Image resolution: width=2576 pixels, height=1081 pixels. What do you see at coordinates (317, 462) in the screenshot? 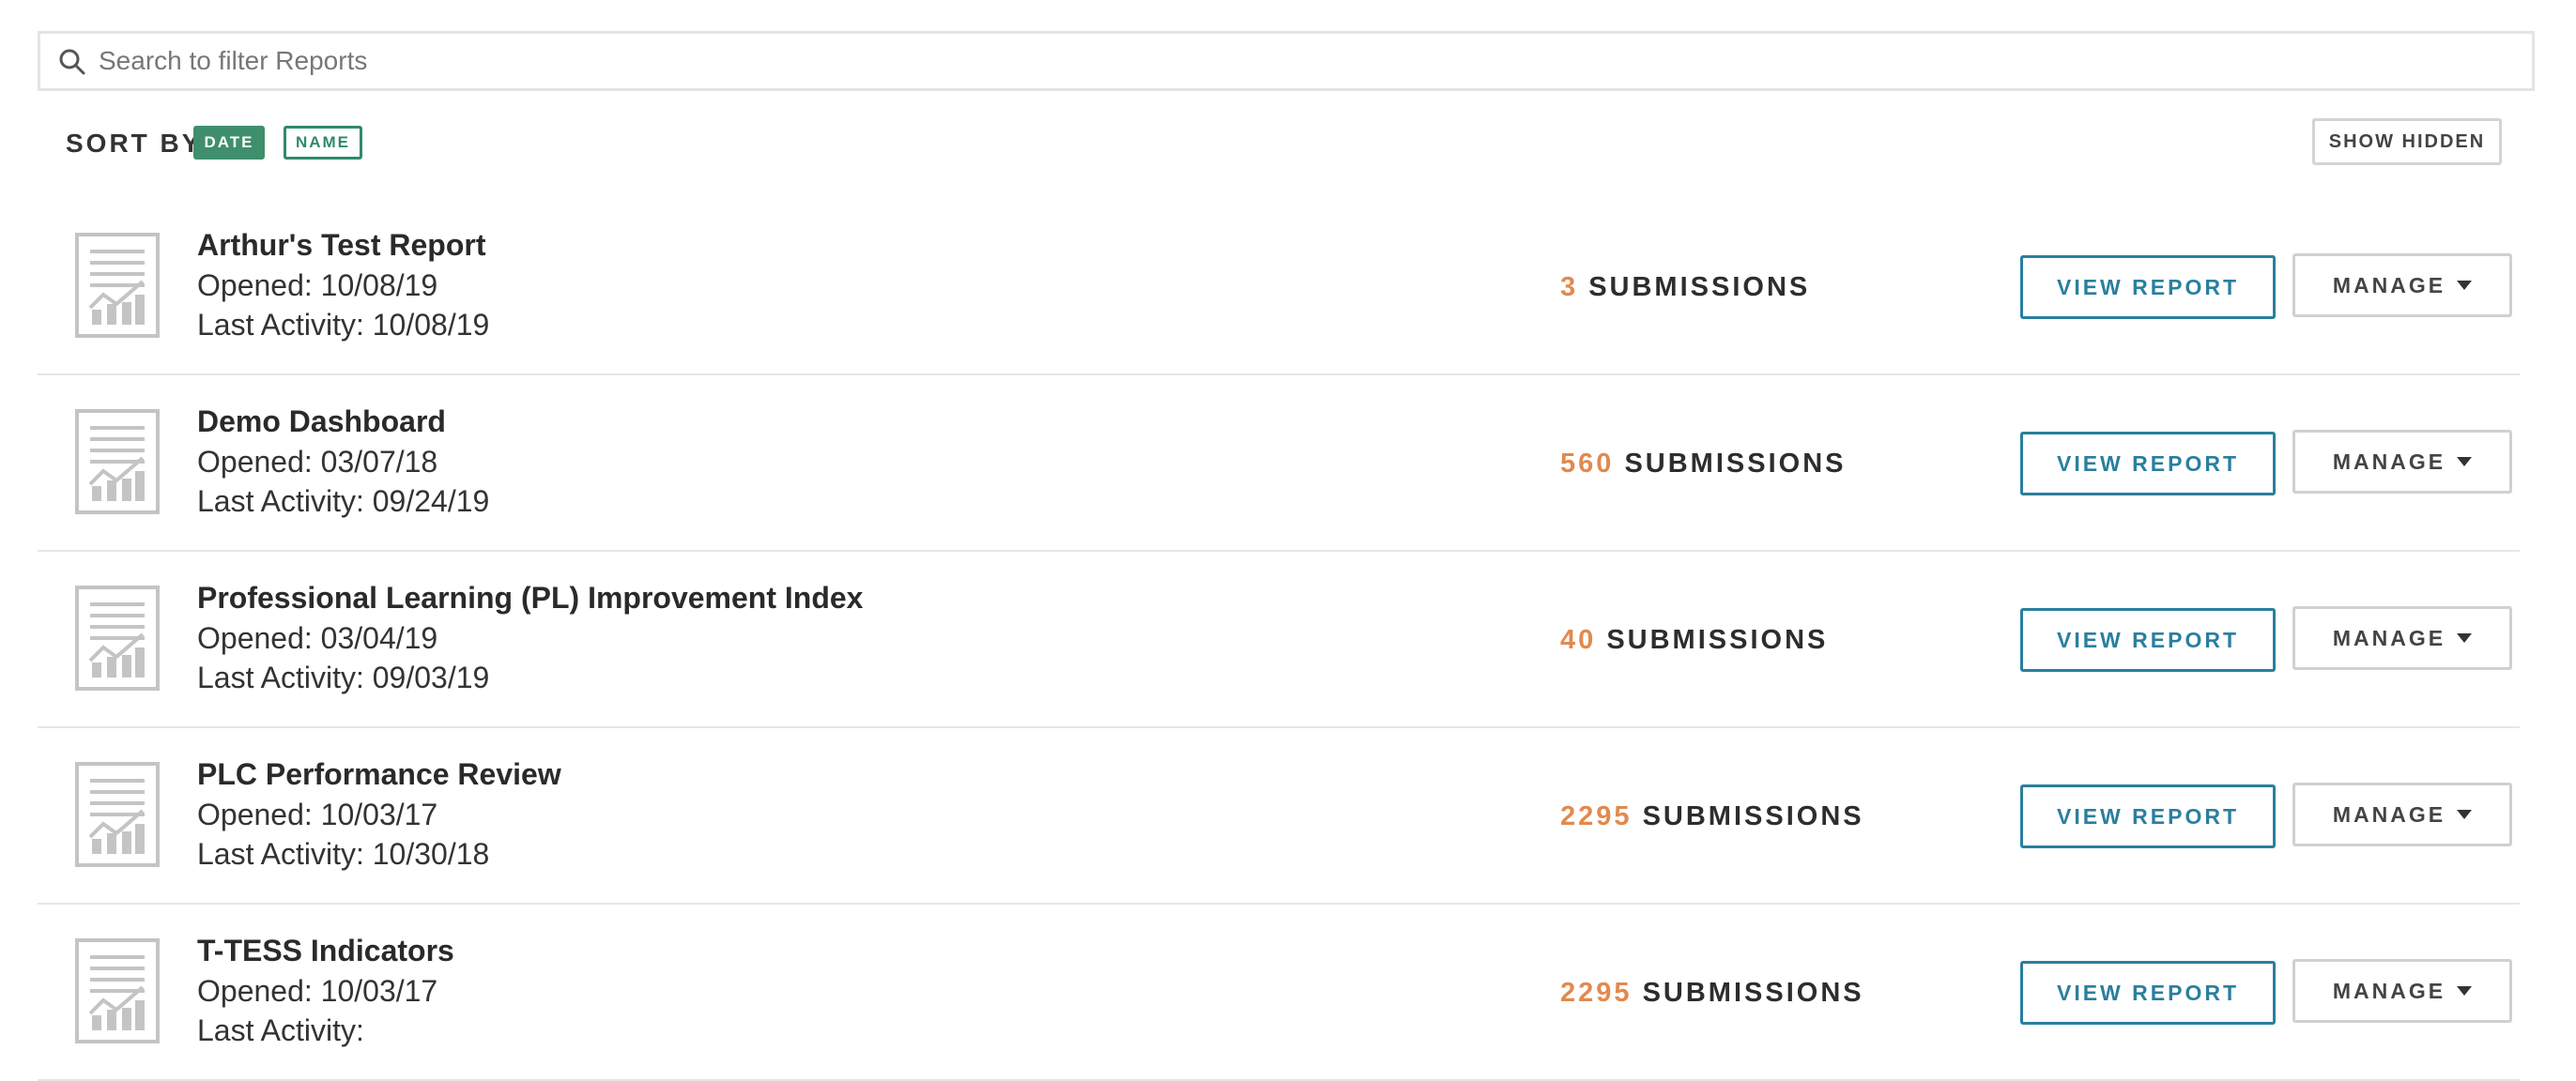
I see `report-opened-date: Opened: 03/07/18` at bounding box center [317, 462].